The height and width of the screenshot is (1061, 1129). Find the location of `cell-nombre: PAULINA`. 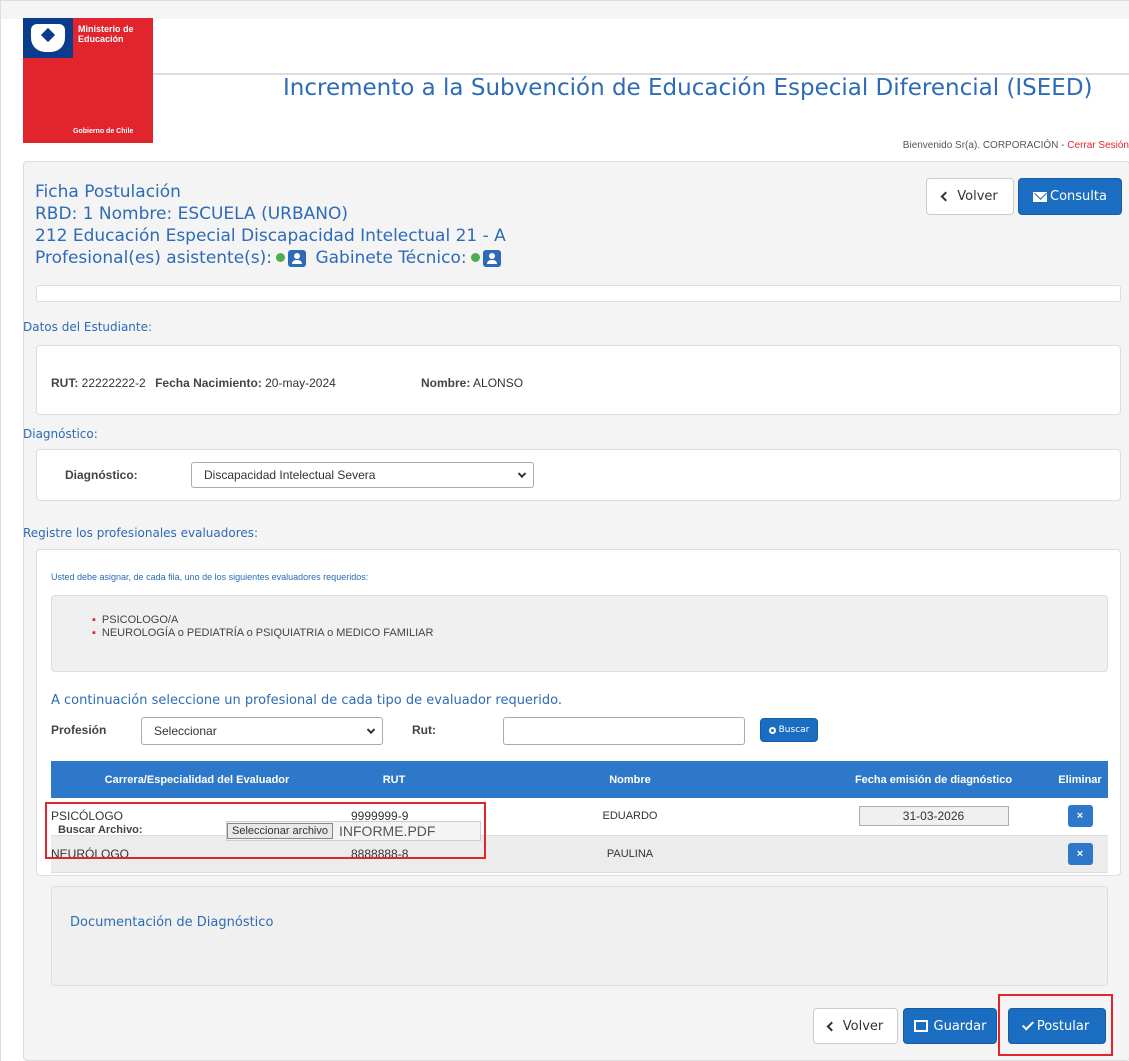

cell-nombre: PAULINA is located at coordinates (630, 854).